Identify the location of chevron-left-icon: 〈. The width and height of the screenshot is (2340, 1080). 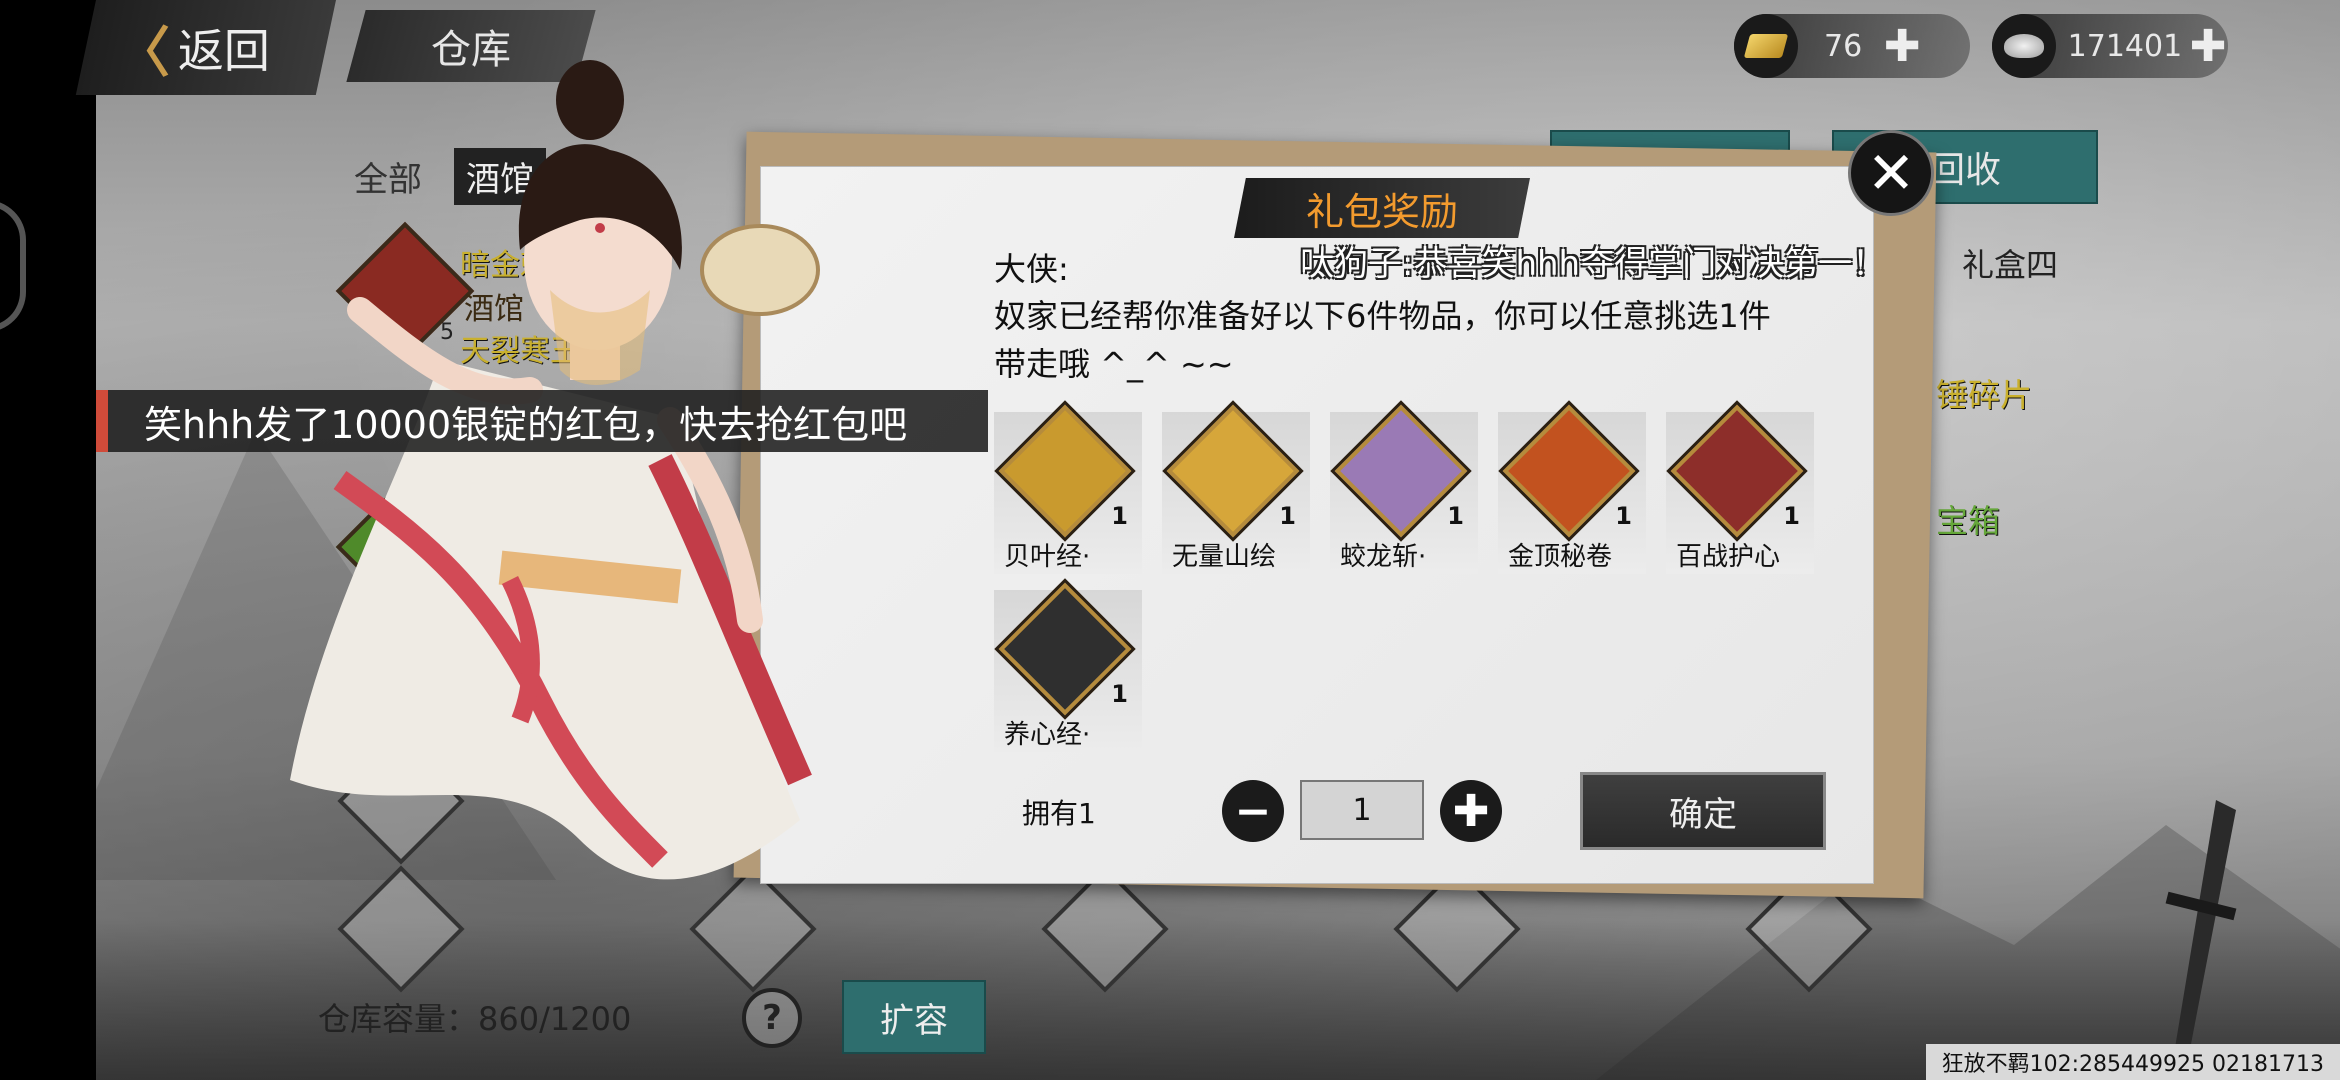
(142, 52).